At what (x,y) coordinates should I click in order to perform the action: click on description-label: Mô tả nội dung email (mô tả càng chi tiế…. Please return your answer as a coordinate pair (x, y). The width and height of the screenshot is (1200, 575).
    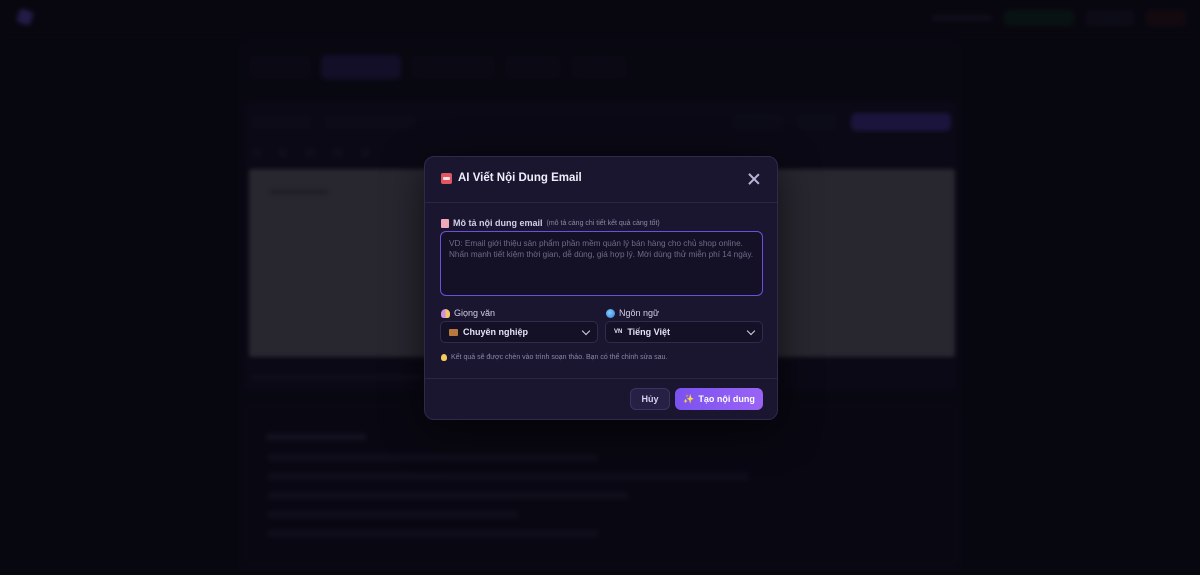
    Looking at the image, I should click on (550, 223).